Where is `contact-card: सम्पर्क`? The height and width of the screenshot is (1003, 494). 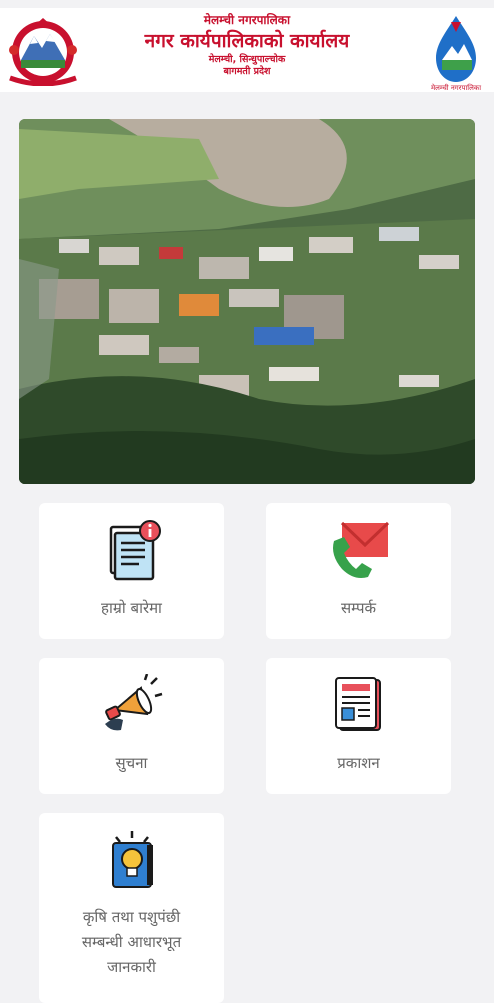 contact-card: सम्पर्क is located at coordinates (358, 571).